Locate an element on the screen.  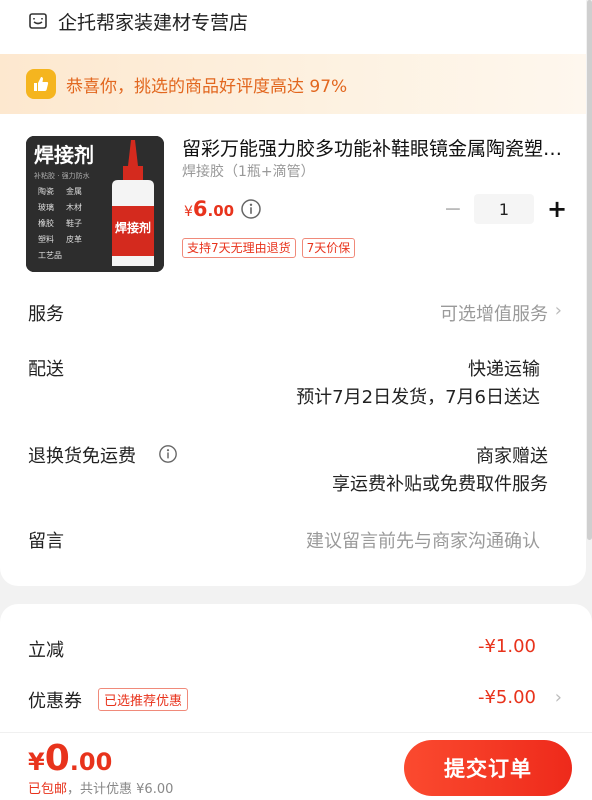
image-feature: 塑料 is located at coordinates (46, 239).